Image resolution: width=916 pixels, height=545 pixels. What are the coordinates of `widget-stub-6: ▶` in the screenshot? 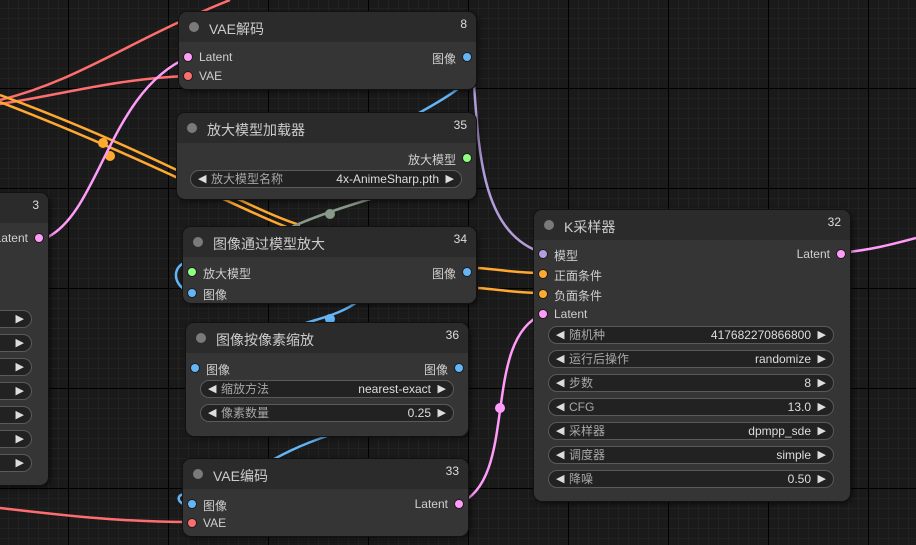 It's located at (16, 439).